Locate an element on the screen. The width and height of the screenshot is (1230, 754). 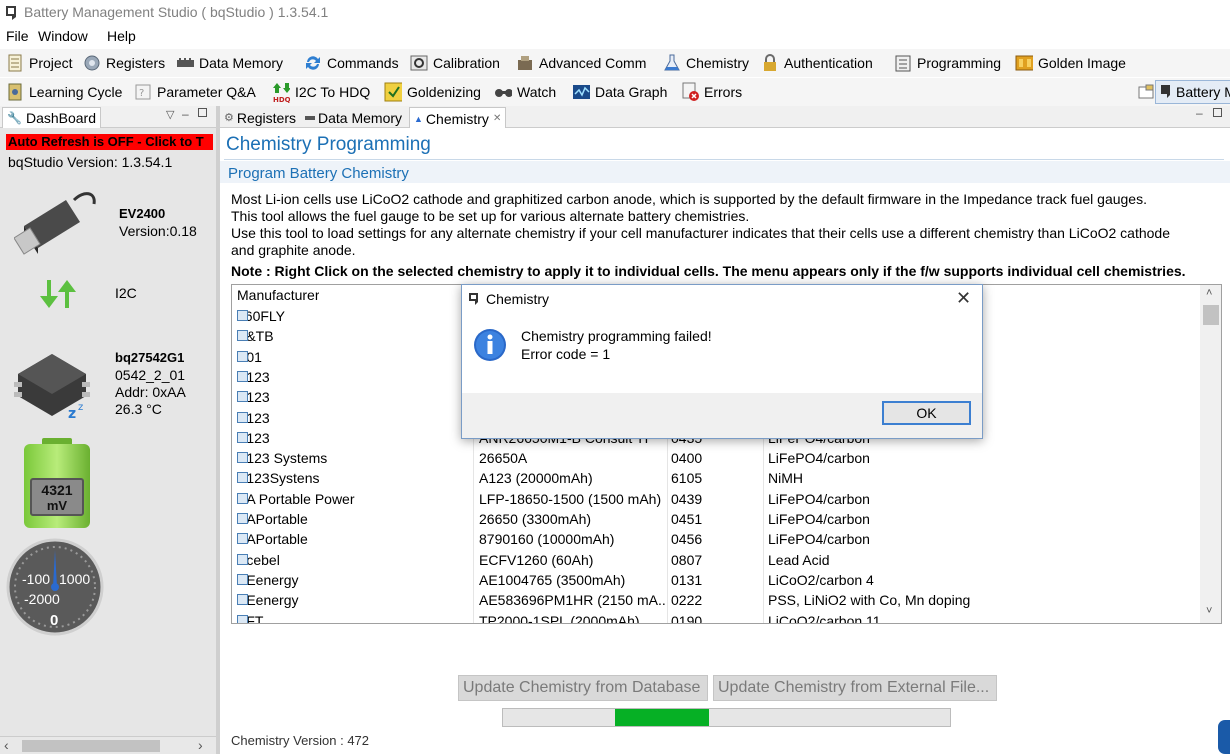
dialog-title-bar: Chemistry ✕ is located at coordinates (722, 299).